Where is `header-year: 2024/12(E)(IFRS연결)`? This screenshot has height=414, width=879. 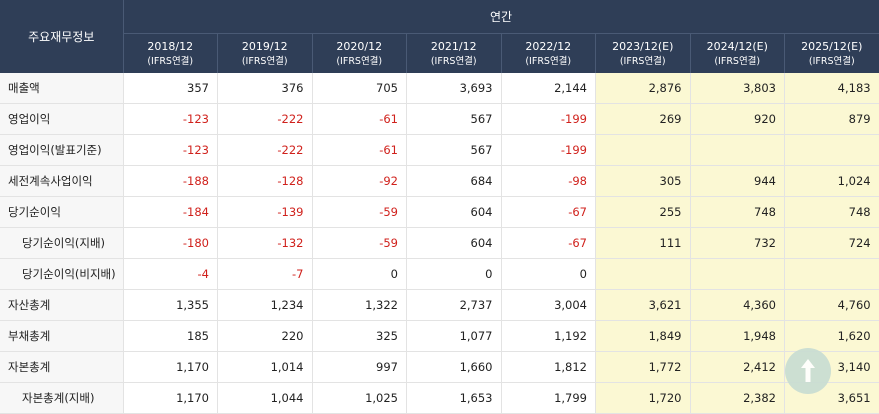 header-year: 2024/12(E)(IFRS연결) is located at coordinates (737, 54).